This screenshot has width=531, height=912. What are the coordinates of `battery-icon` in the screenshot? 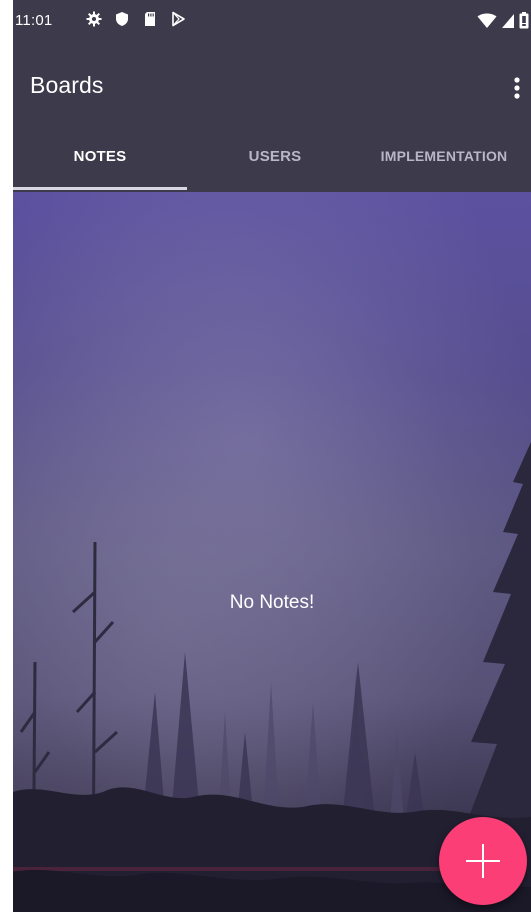 It's located at (524, 20).